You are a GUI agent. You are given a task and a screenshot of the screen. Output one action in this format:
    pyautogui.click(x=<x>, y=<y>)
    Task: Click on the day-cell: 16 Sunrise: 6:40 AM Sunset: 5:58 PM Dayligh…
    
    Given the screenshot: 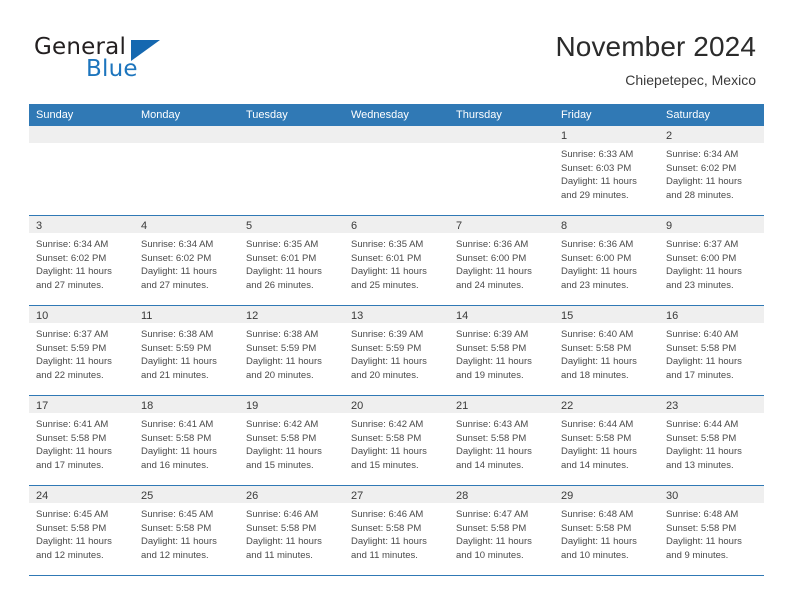 What is the action you would take?
    pyautogui.click(x=711, y=350)
    